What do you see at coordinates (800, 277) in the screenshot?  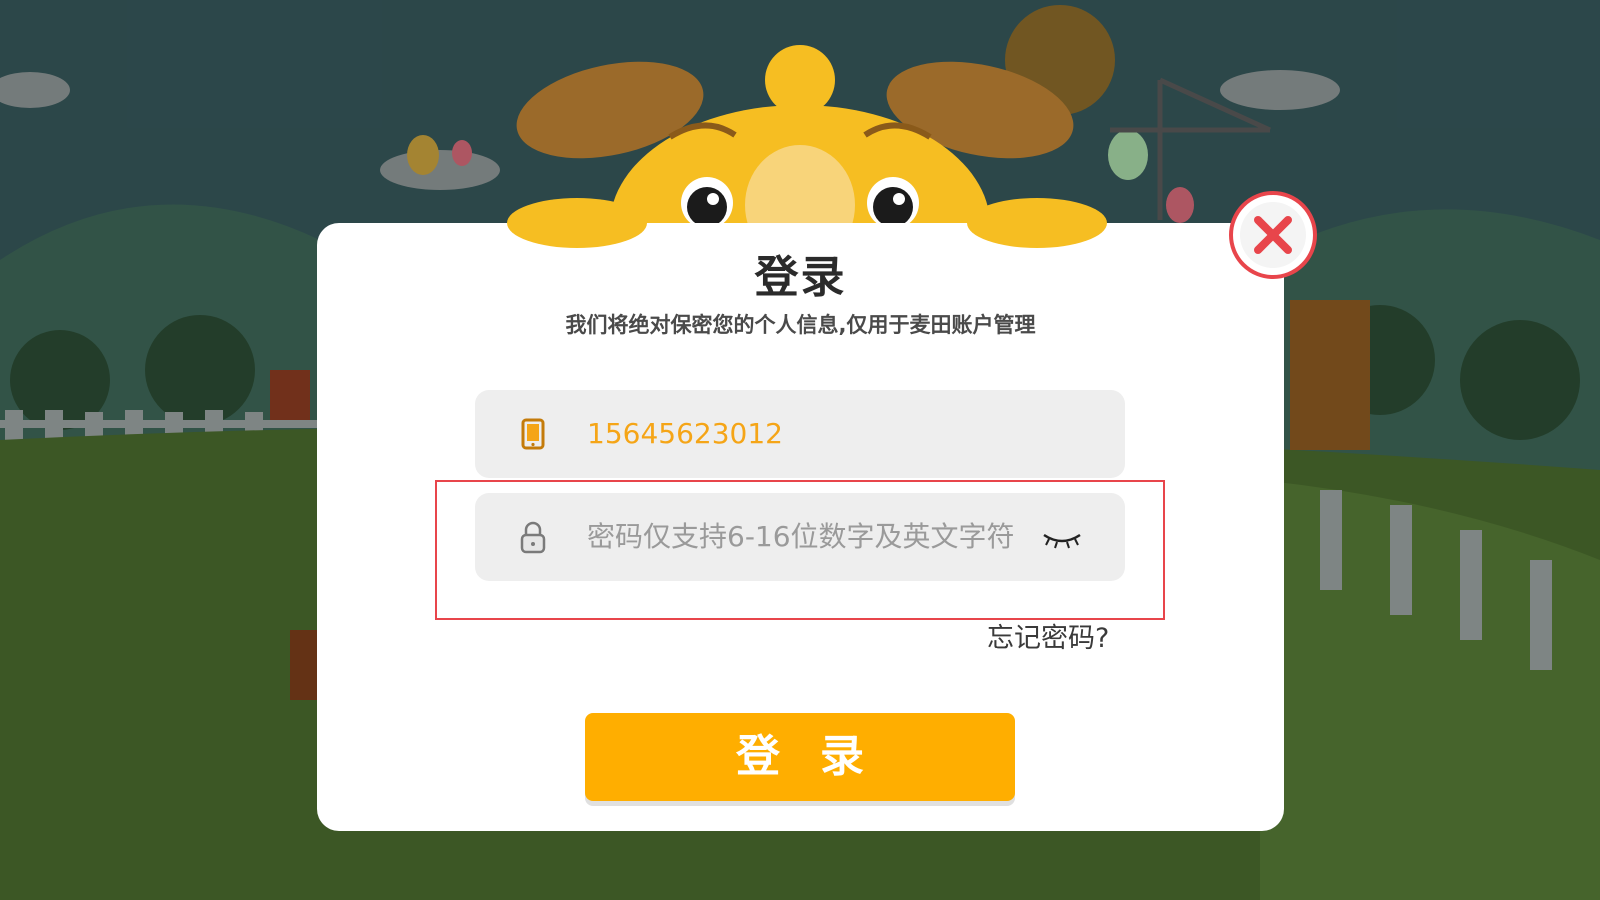 I see `dialog-title: 登录` at bounding box center [800, 277].